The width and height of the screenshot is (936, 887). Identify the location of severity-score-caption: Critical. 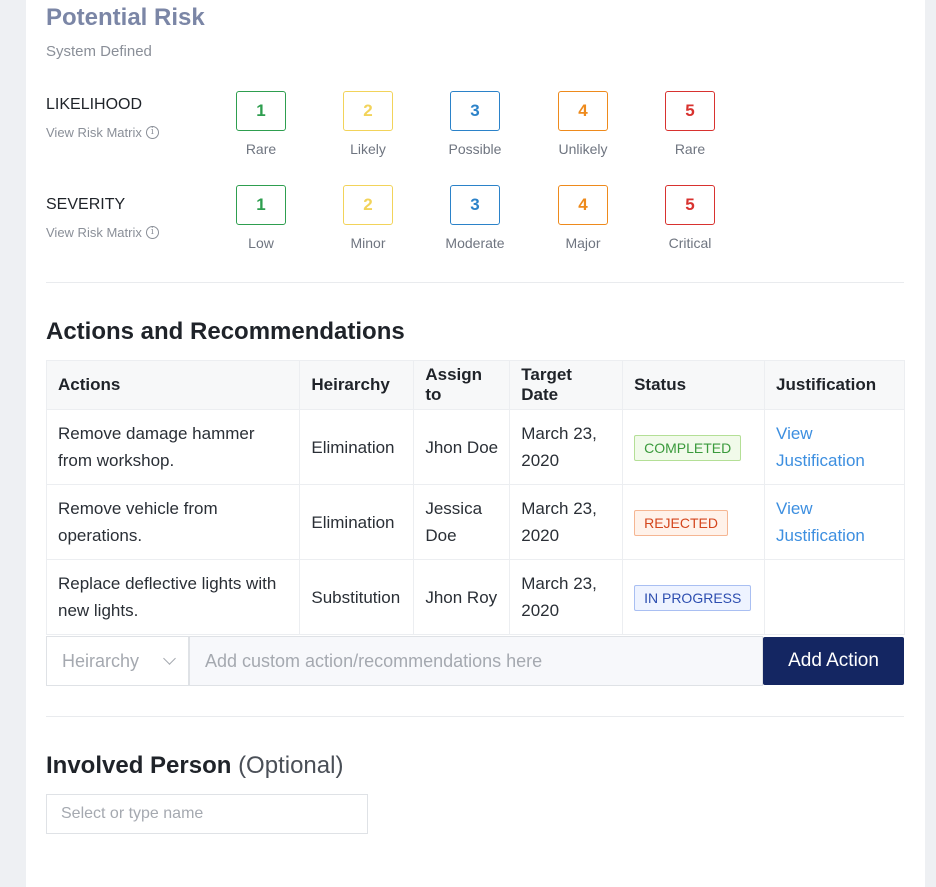
(690, 243).